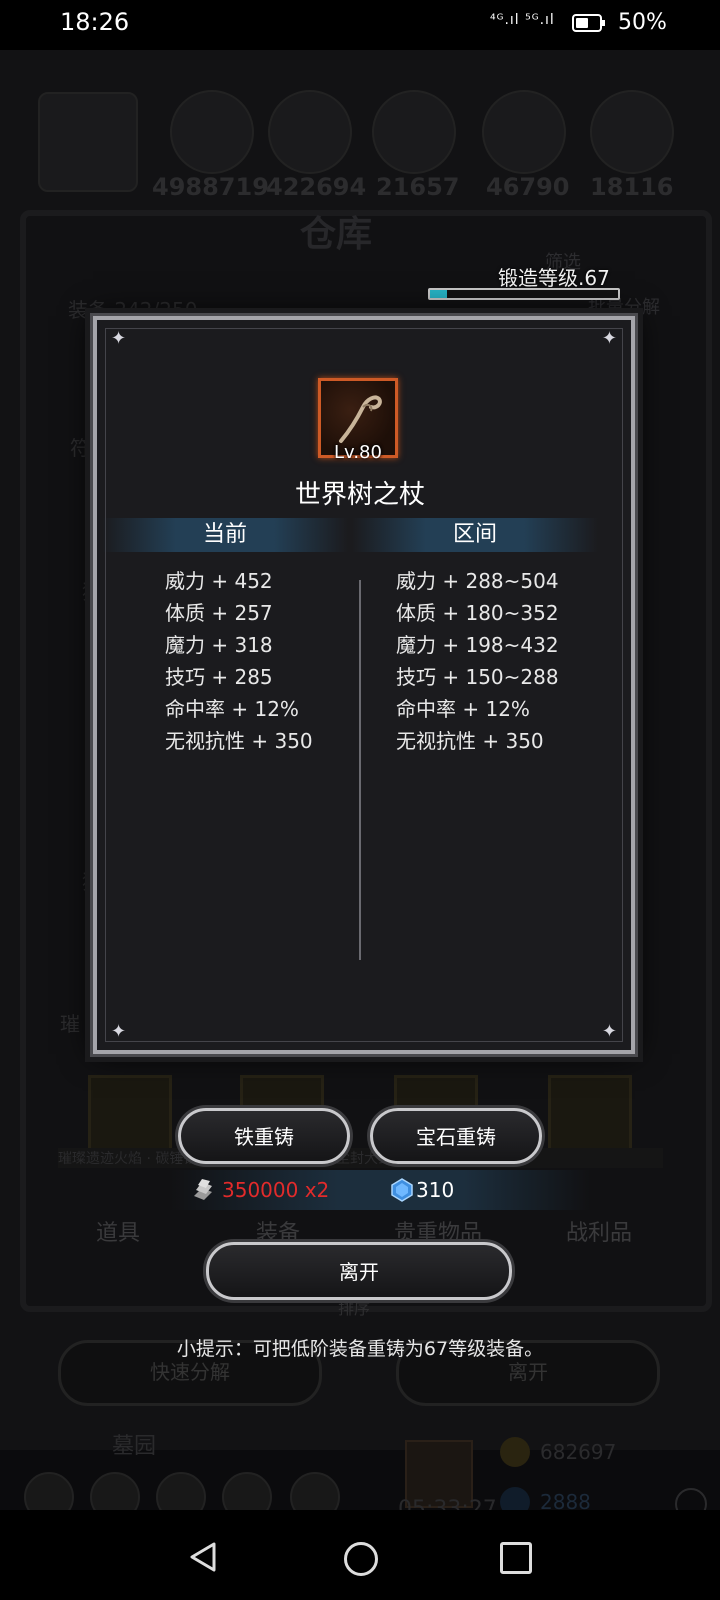 The width and height of the screenshot is (720, 1600). I want to click on range-stat: 体质 + 180~352, so click(477, 613).